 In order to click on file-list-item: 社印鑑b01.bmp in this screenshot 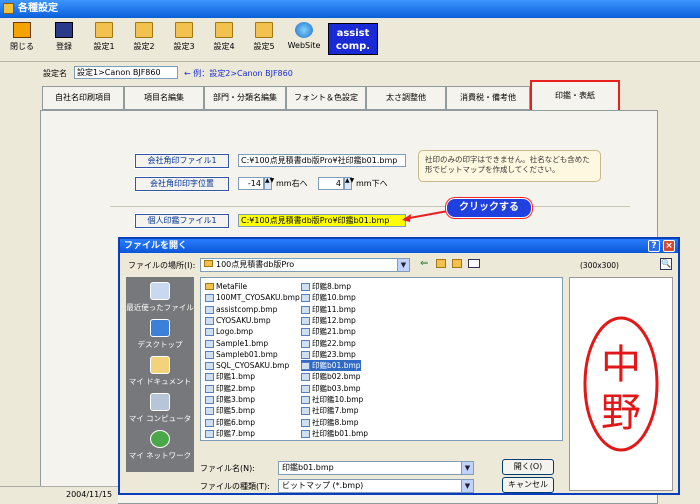, I will do `click(334, 433)`.